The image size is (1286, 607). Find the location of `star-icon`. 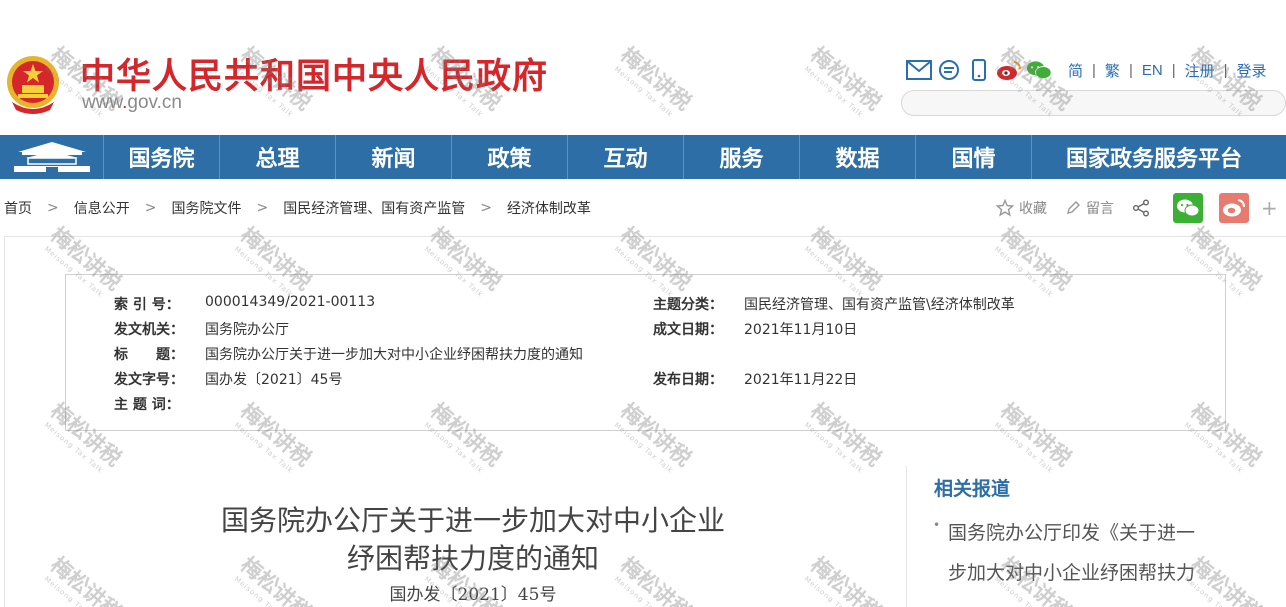

star-icon is located at coordinates (1005, 208).